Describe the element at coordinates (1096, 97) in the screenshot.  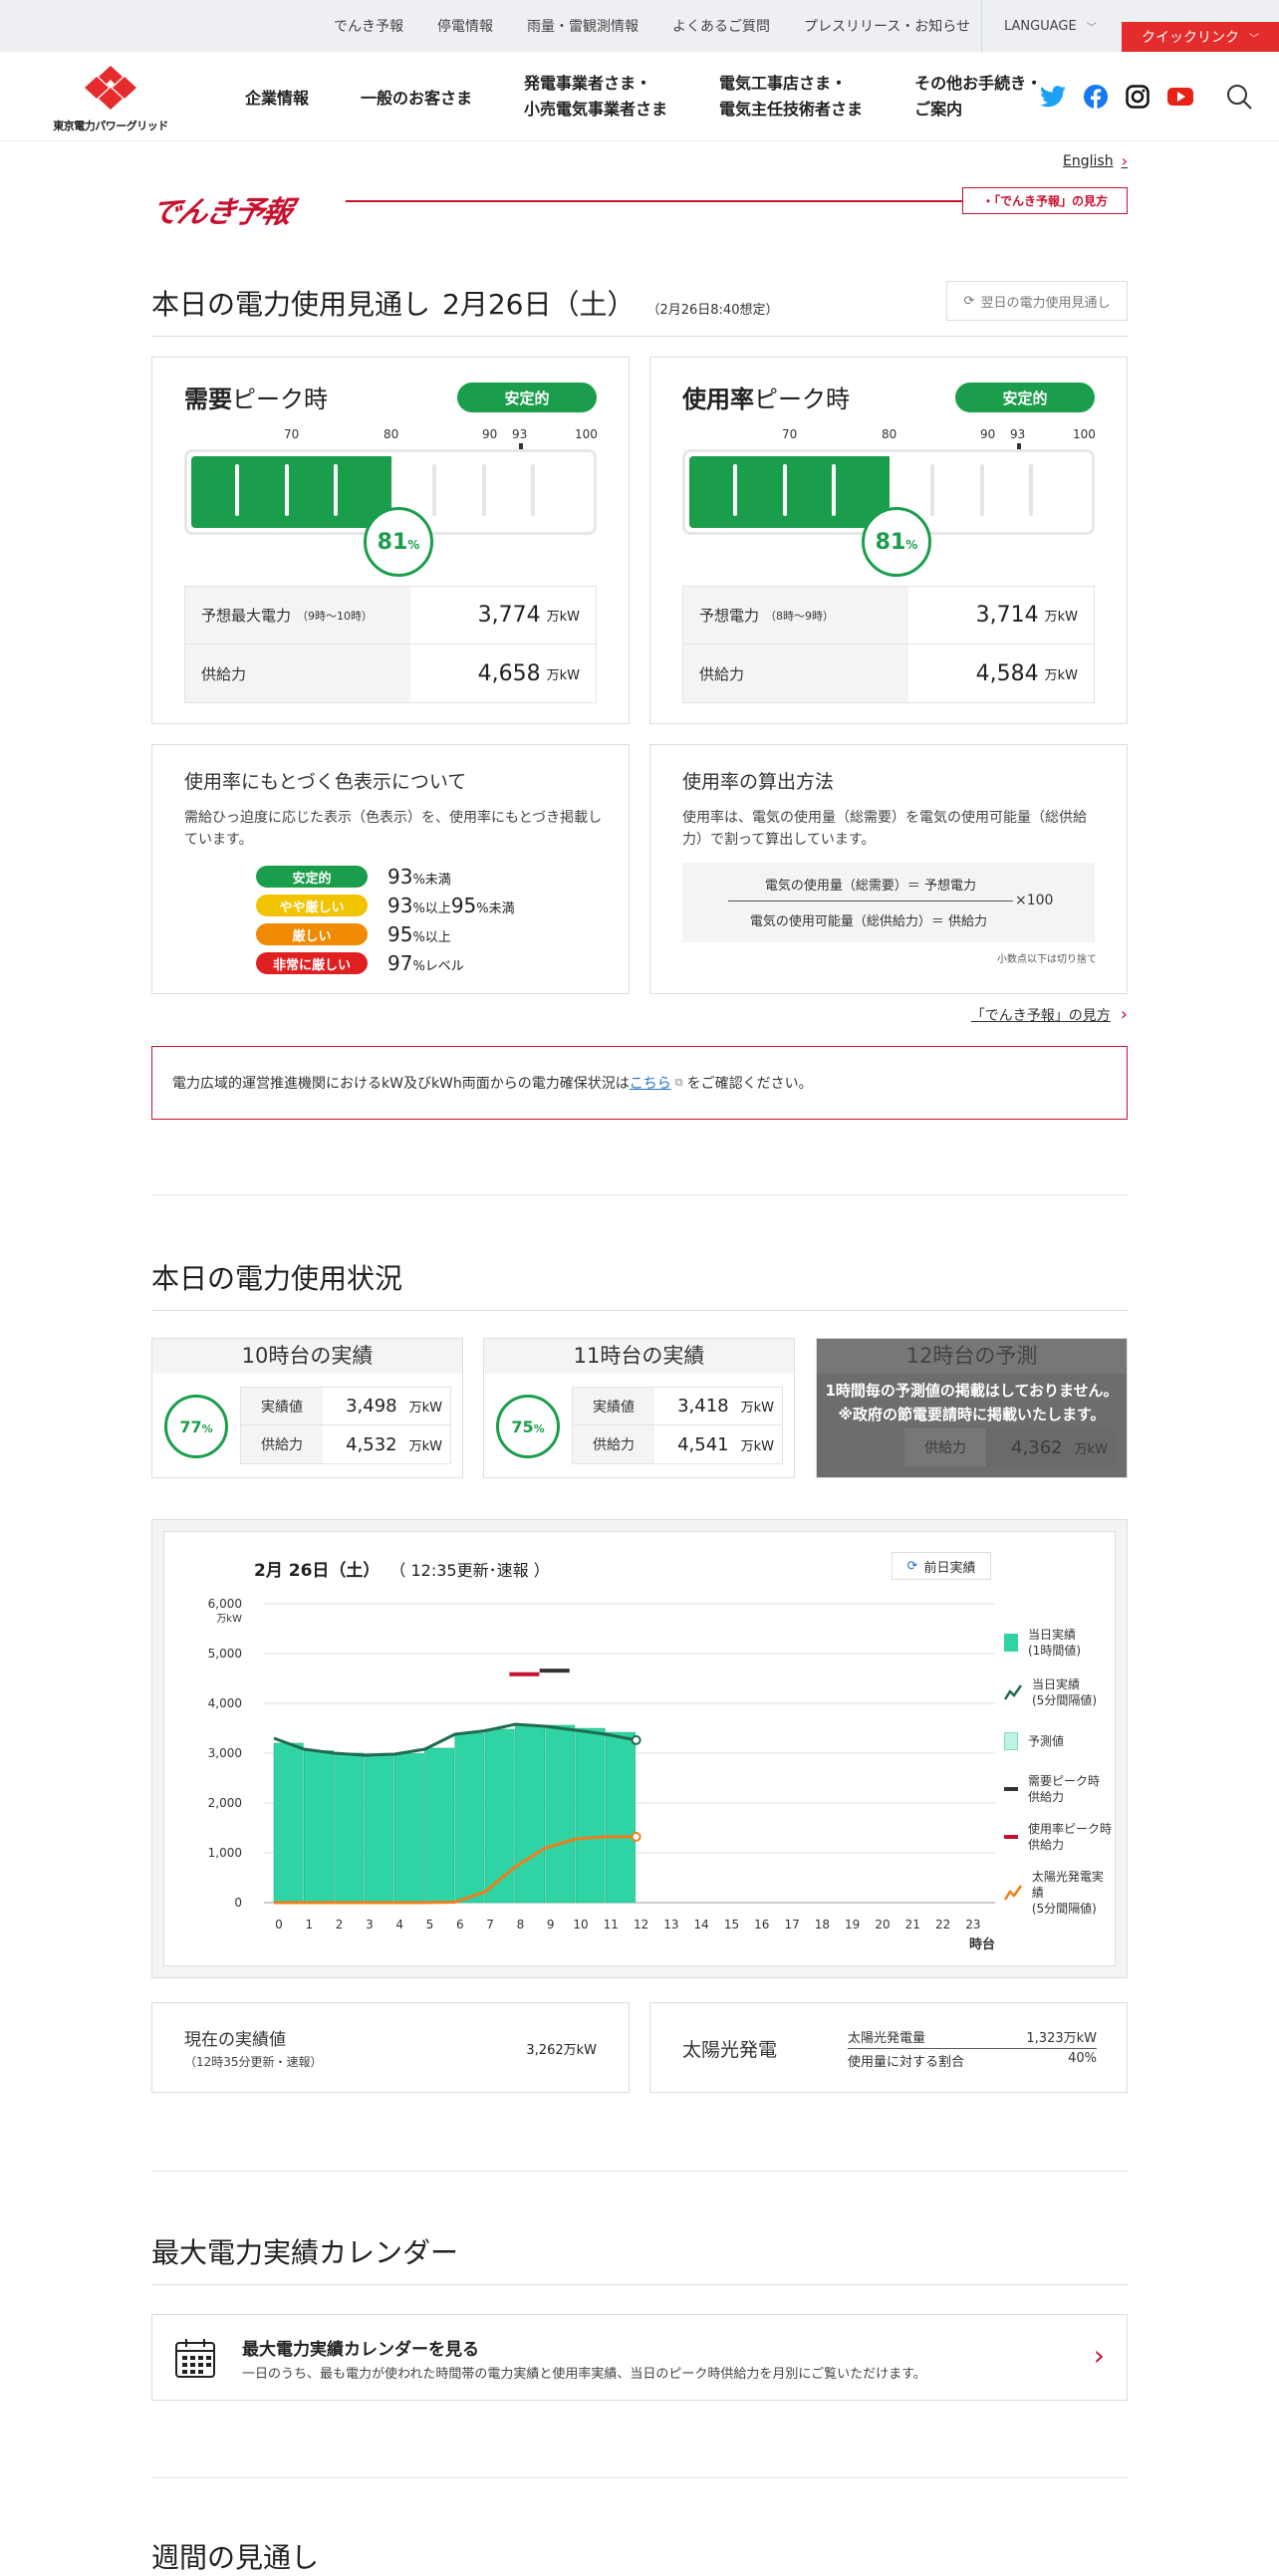
I see `facebook-icon` at that location.